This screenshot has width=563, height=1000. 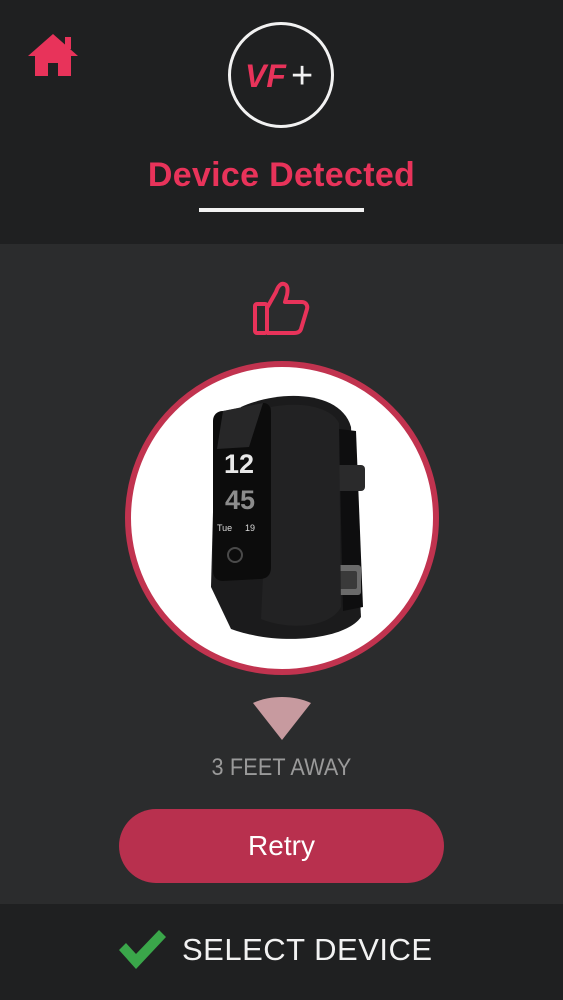 I want to click on logo-plus: +, so click(x=302, y=76).